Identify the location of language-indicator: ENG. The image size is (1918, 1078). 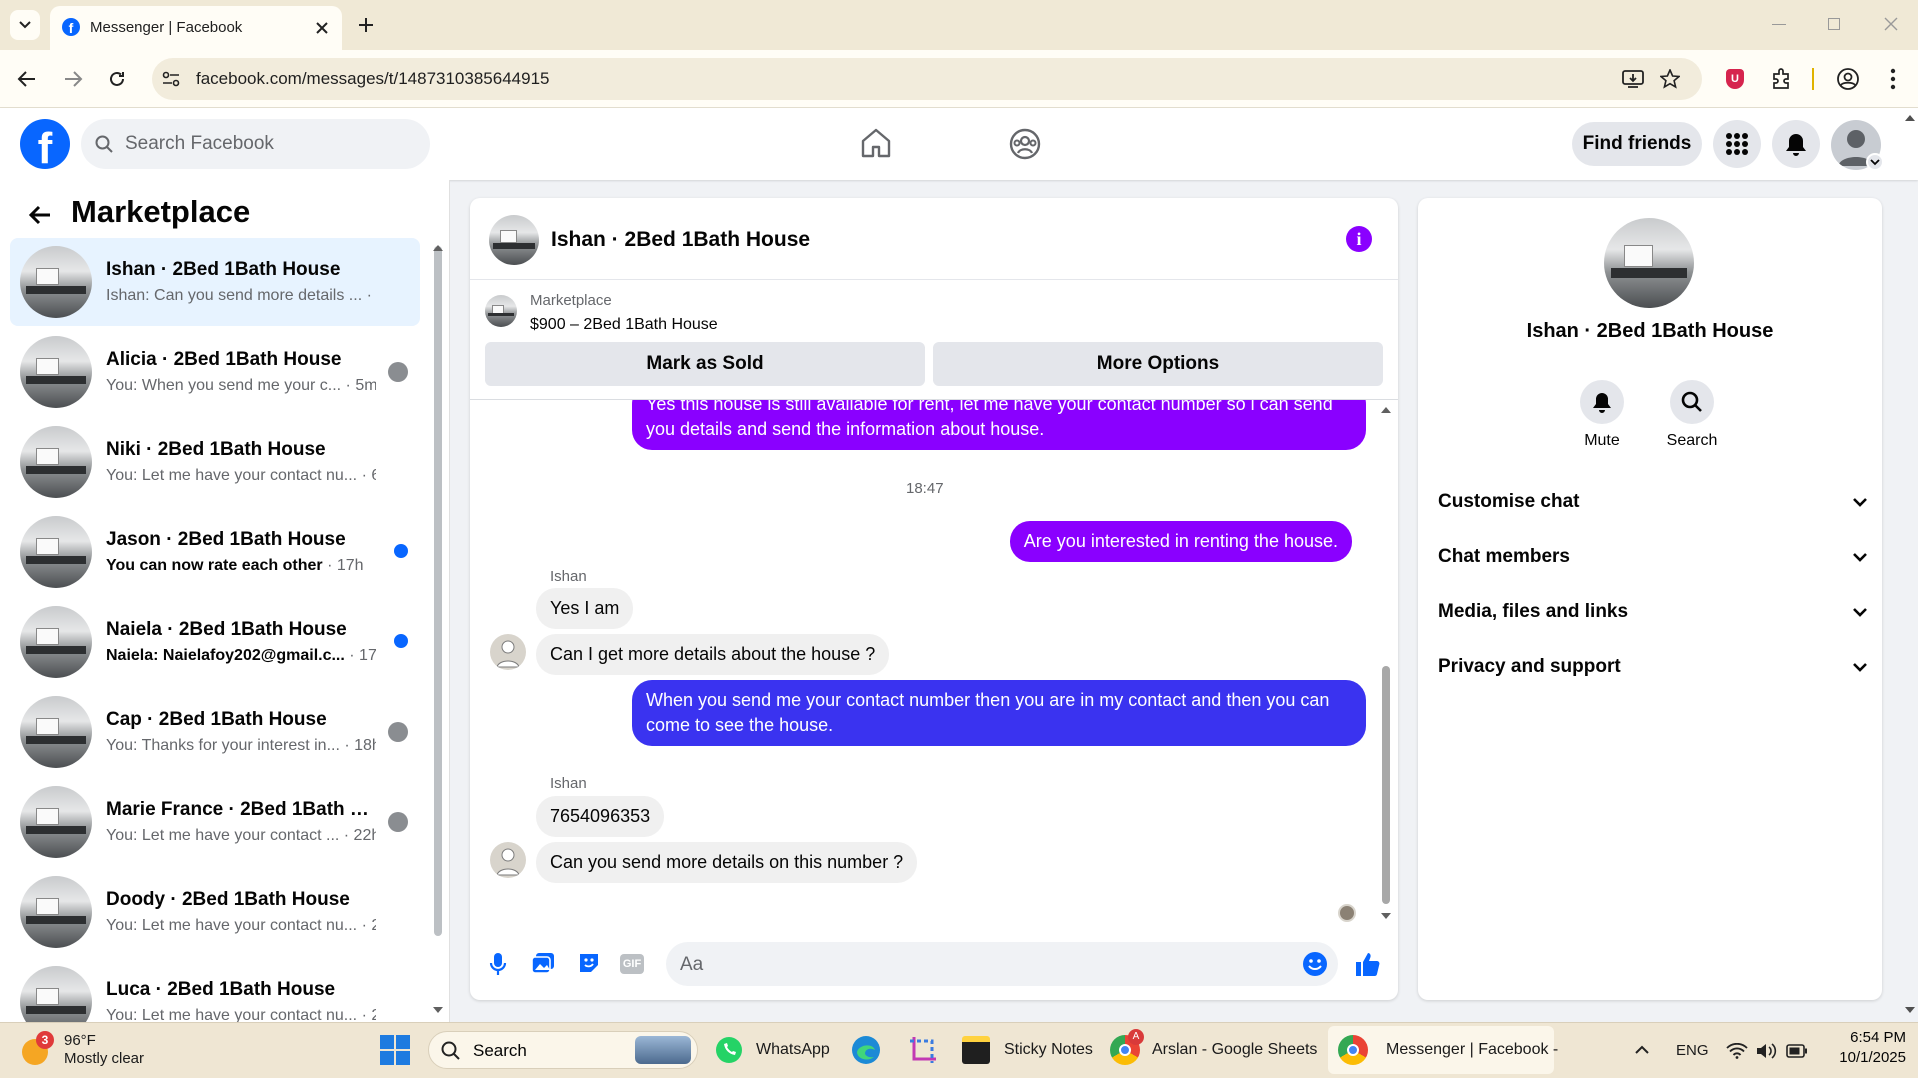
(1692, 1050).